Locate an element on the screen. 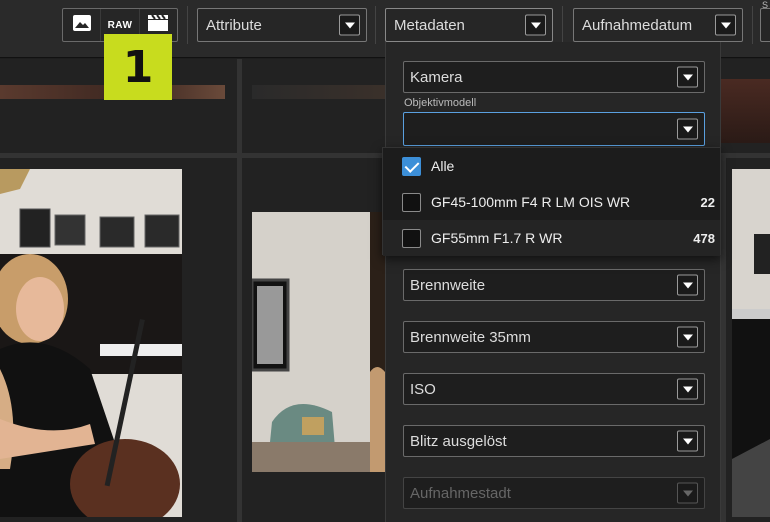  objektivmodell-select is located at coordinates (554, 129).